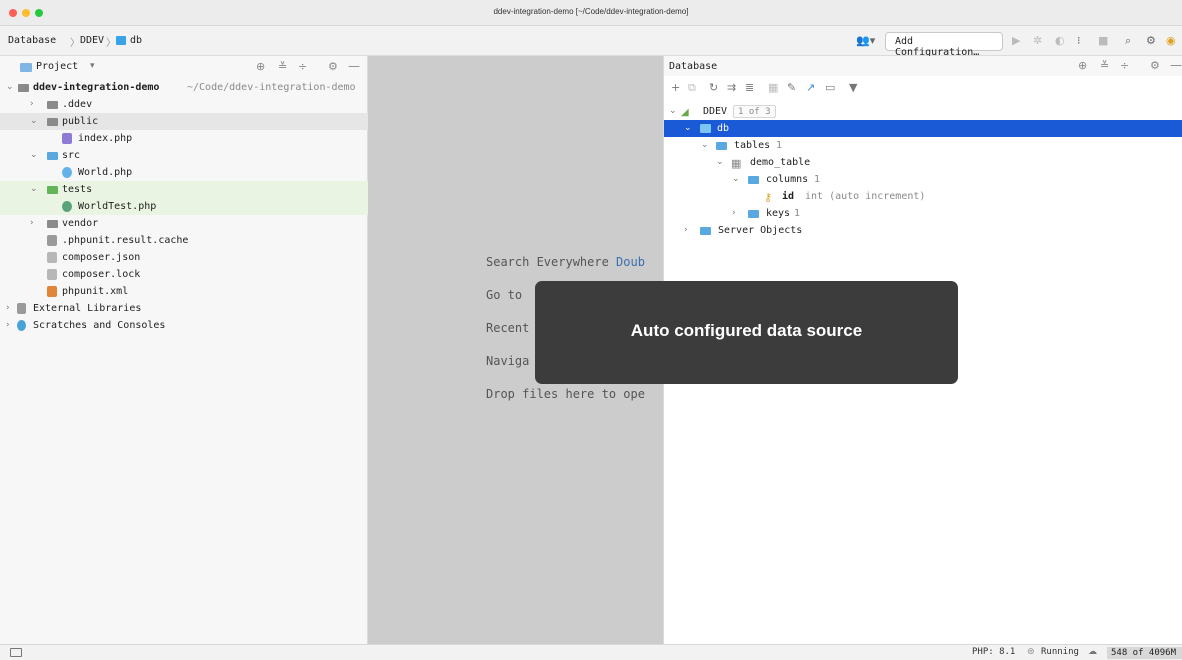 This screenshot has width=1182, height=660. What do you see at coordinates (1171, 40) in the screenshot?
I see `plugin-icon: ◉` at bounding box center [1171, 40].